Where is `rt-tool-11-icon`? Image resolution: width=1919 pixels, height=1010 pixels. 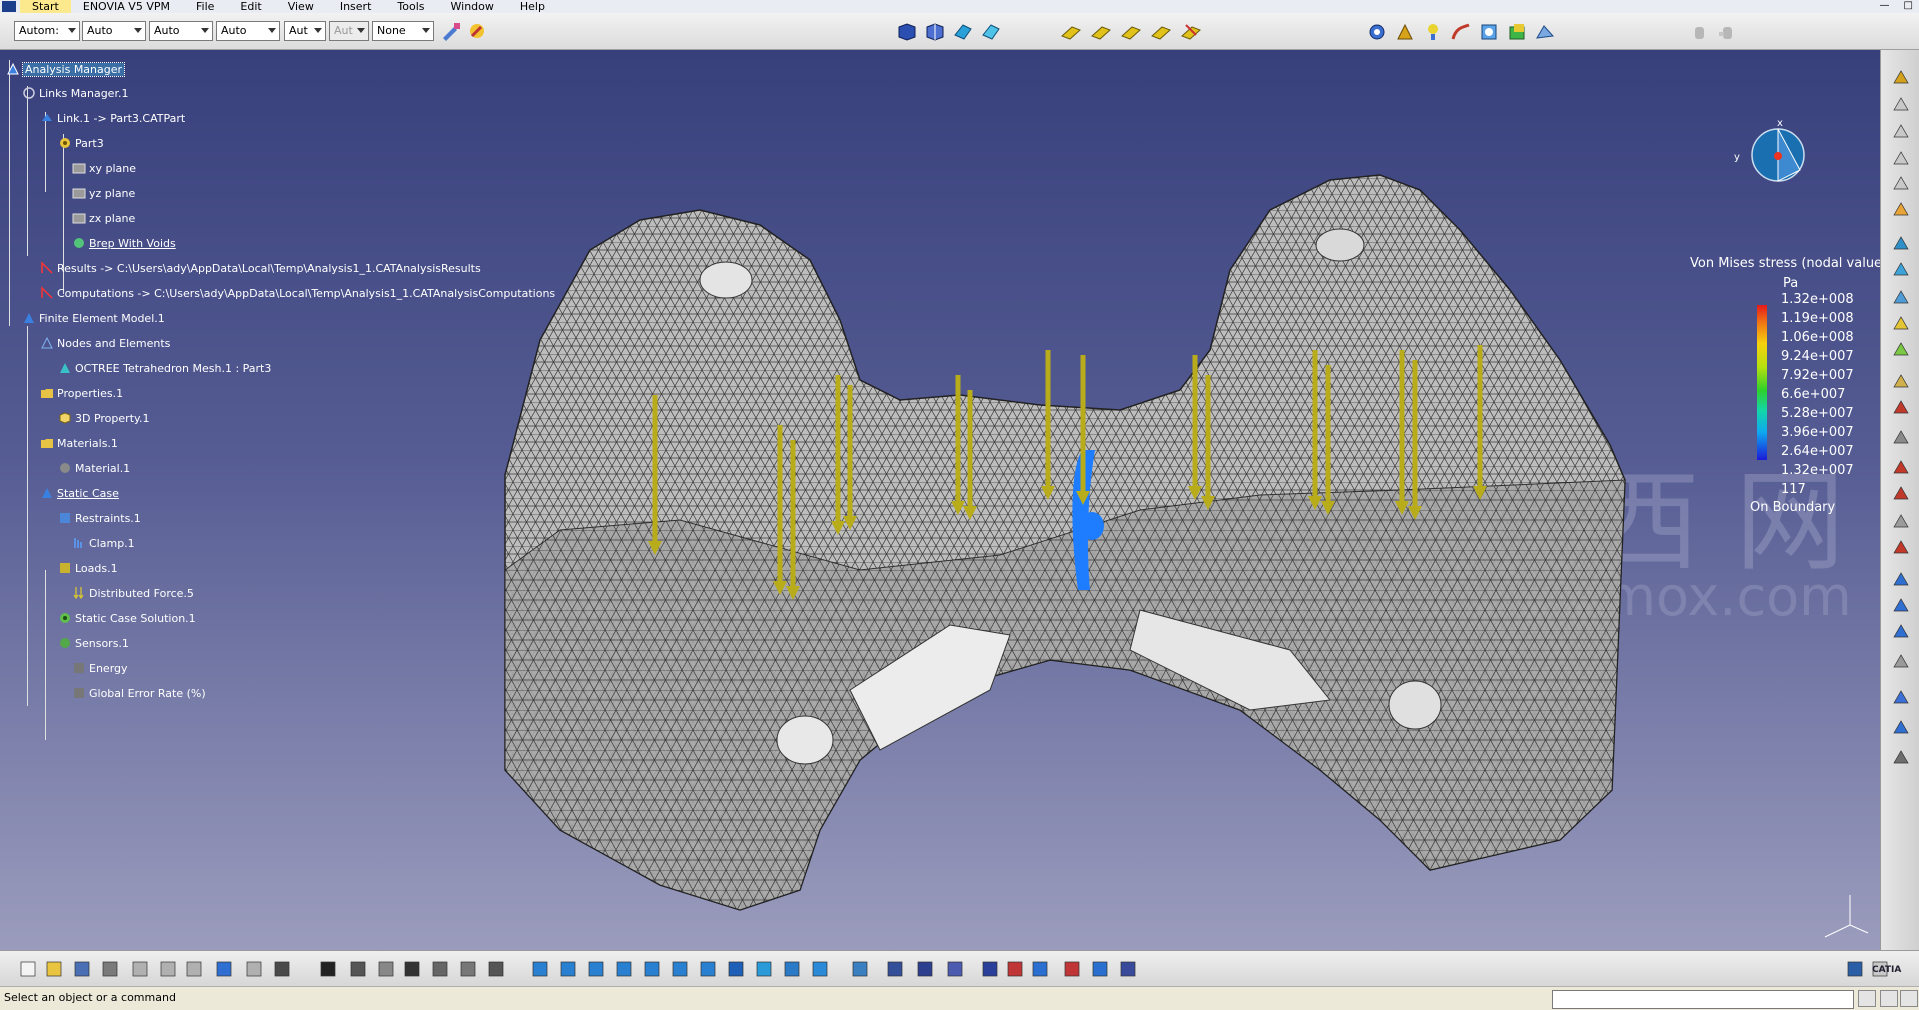
rt-tool-11-icon is located at coordinates (1901, 382).